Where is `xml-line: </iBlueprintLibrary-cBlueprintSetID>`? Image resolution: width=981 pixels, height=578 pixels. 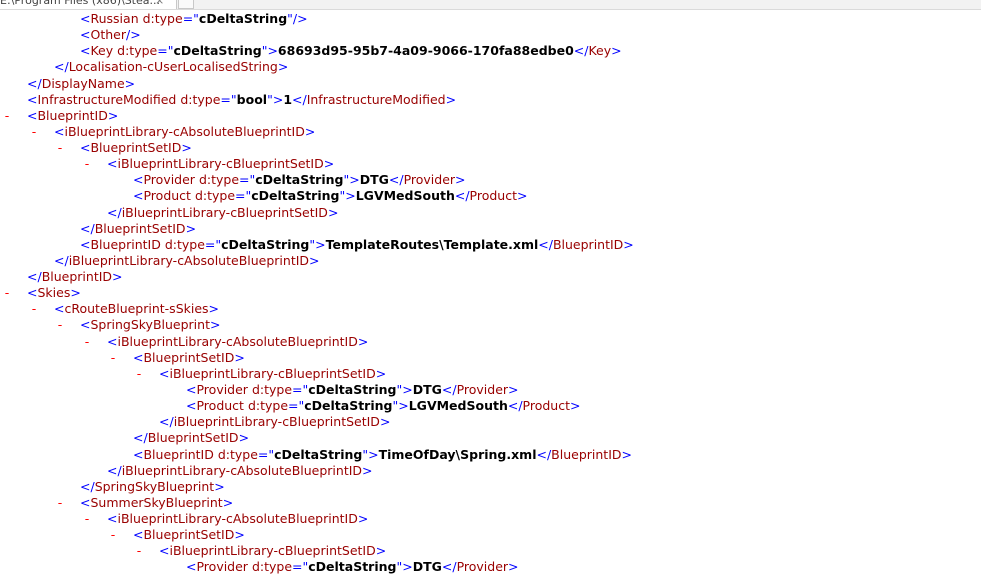 xml-line: </iBlueprintLibrary-cBlueprintSetID> is located at coordinates (222, 213).